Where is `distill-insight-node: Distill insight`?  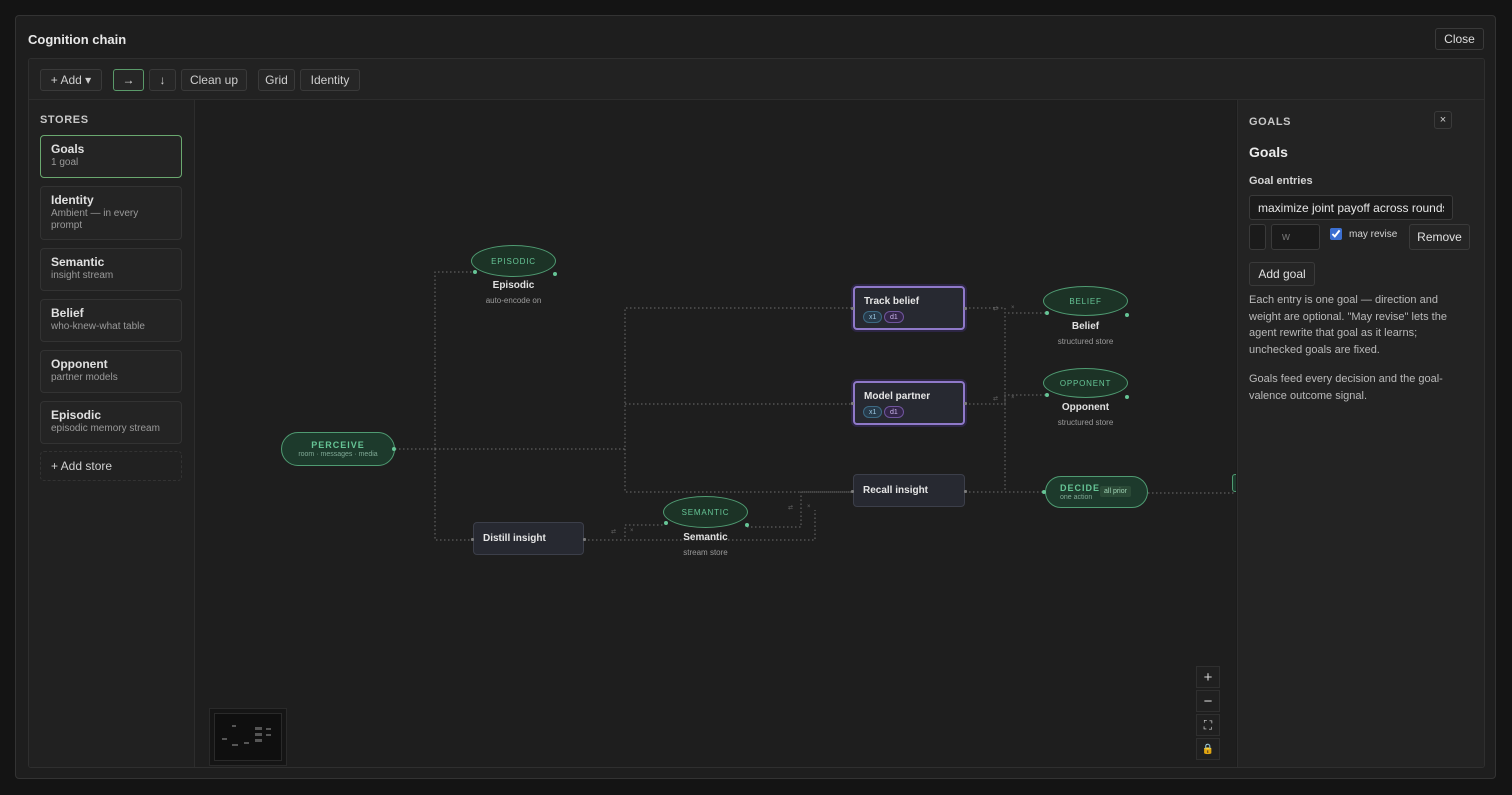 distill-insight-node: Distill insight is located at coordinates (528, 538).